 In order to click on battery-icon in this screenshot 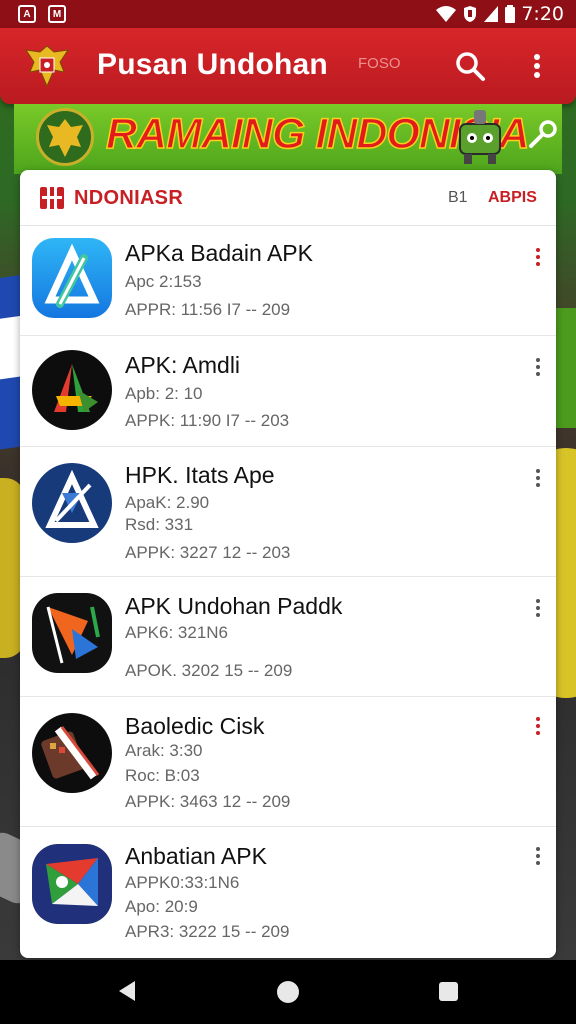, I will do `click(510, 14)`.